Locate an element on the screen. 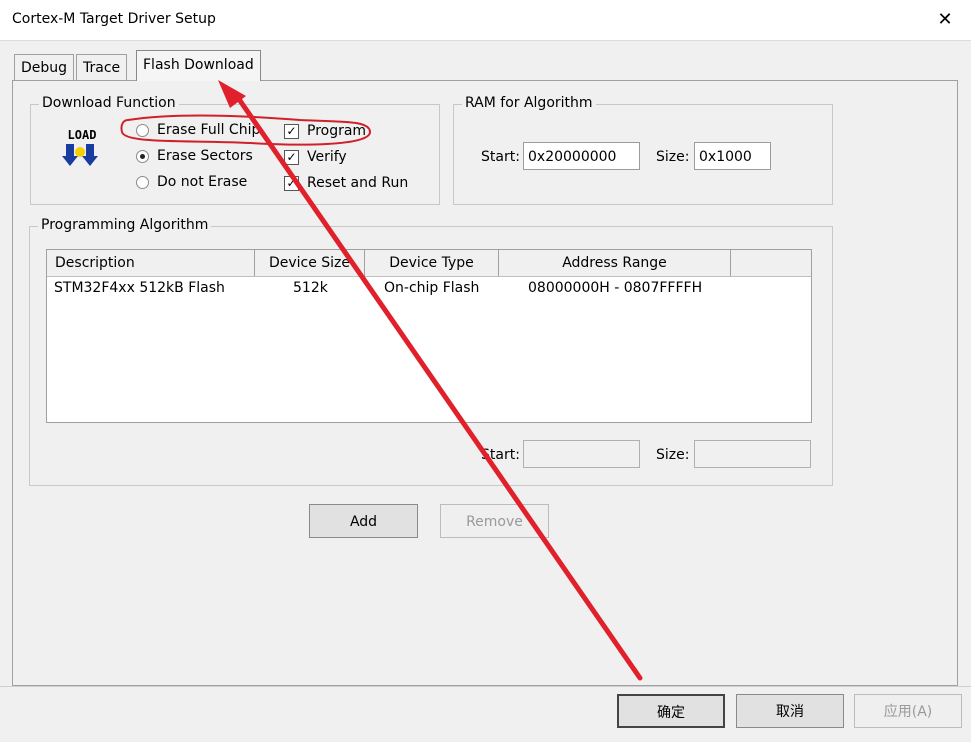  algorithm-start-label: Start: is located at coordinates (500, 455).